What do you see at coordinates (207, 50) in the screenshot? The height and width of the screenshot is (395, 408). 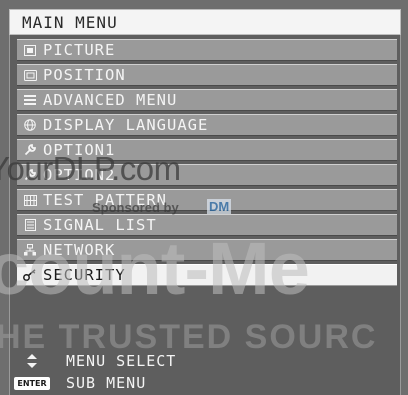 I see `menu-item-picture: PICTURE` at bounding box center [207, 50].